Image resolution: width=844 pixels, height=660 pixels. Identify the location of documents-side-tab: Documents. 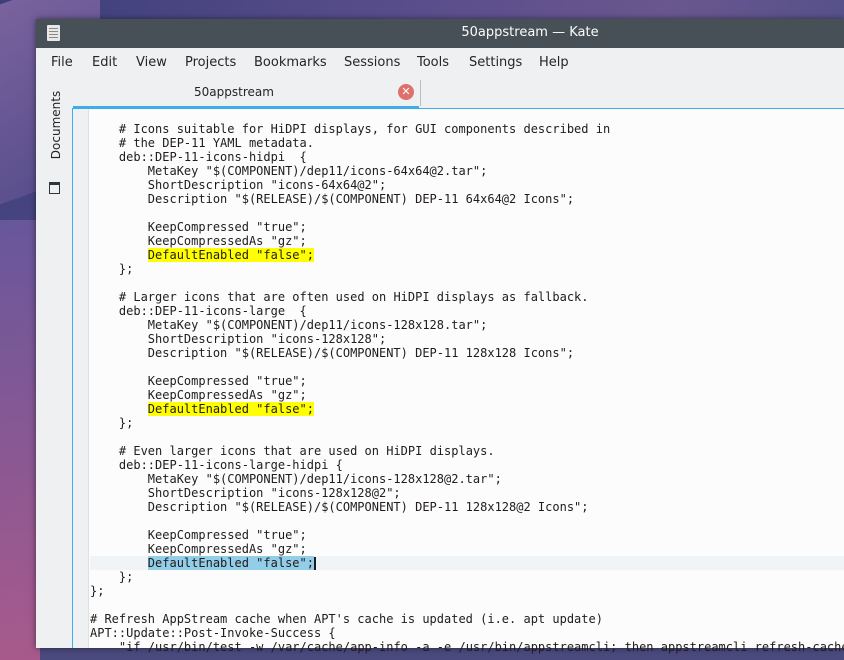
(56, 129).